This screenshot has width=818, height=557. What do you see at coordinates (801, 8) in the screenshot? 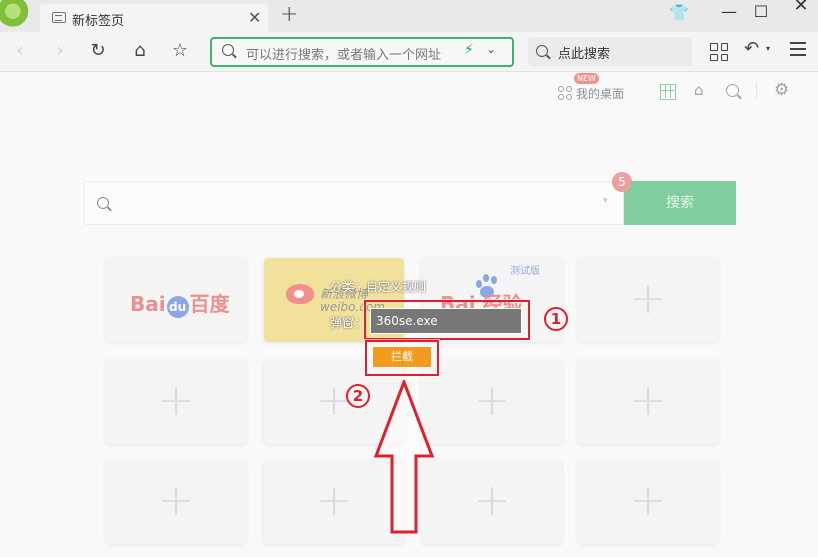
I see `close-window-button: ✕` at bounding box center [801, 8].